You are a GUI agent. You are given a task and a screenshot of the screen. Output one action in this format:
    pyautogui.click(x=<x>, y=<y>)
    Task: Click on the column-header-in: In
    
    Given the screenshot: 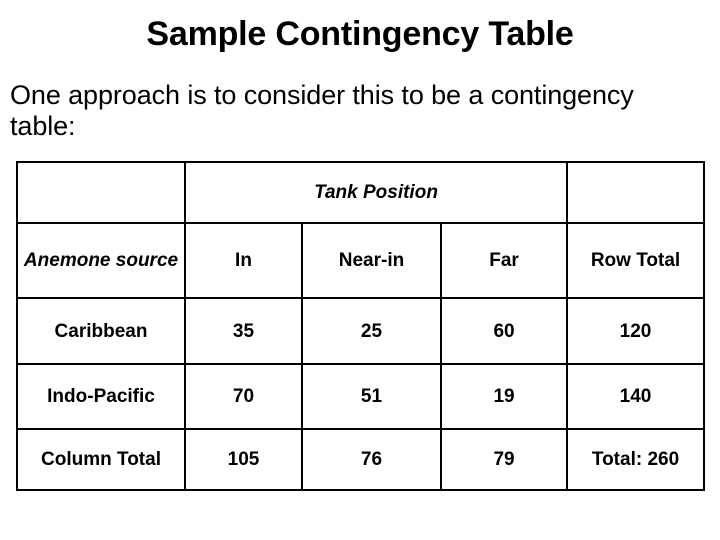 What is the action you would take?
    pyautogui.click(x=243, y=260)
    